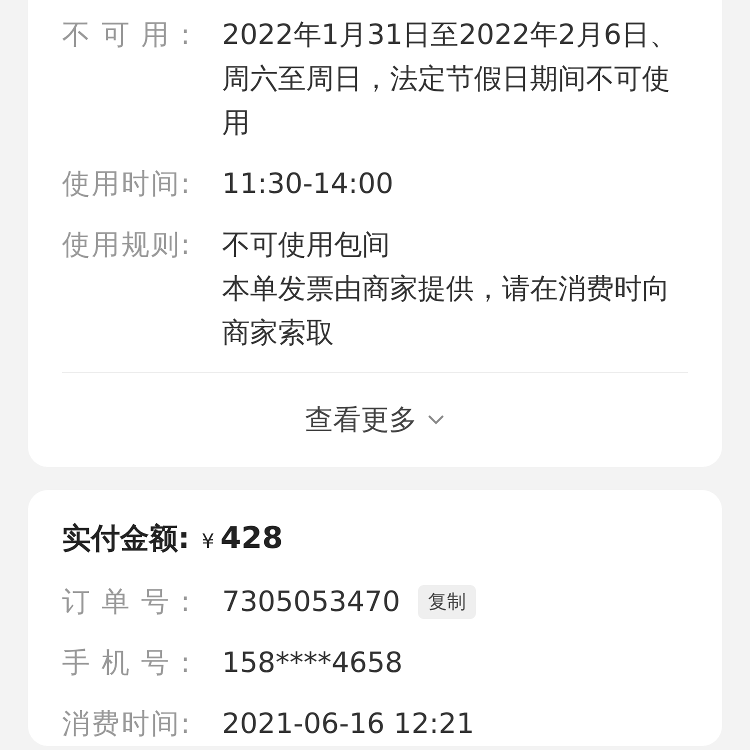 This screenshot has width=750, height=750. What do you see at coordinates (126, 35) in the screenshot?
I see `field-label: 不可用:` at bounding box center [126, 35].